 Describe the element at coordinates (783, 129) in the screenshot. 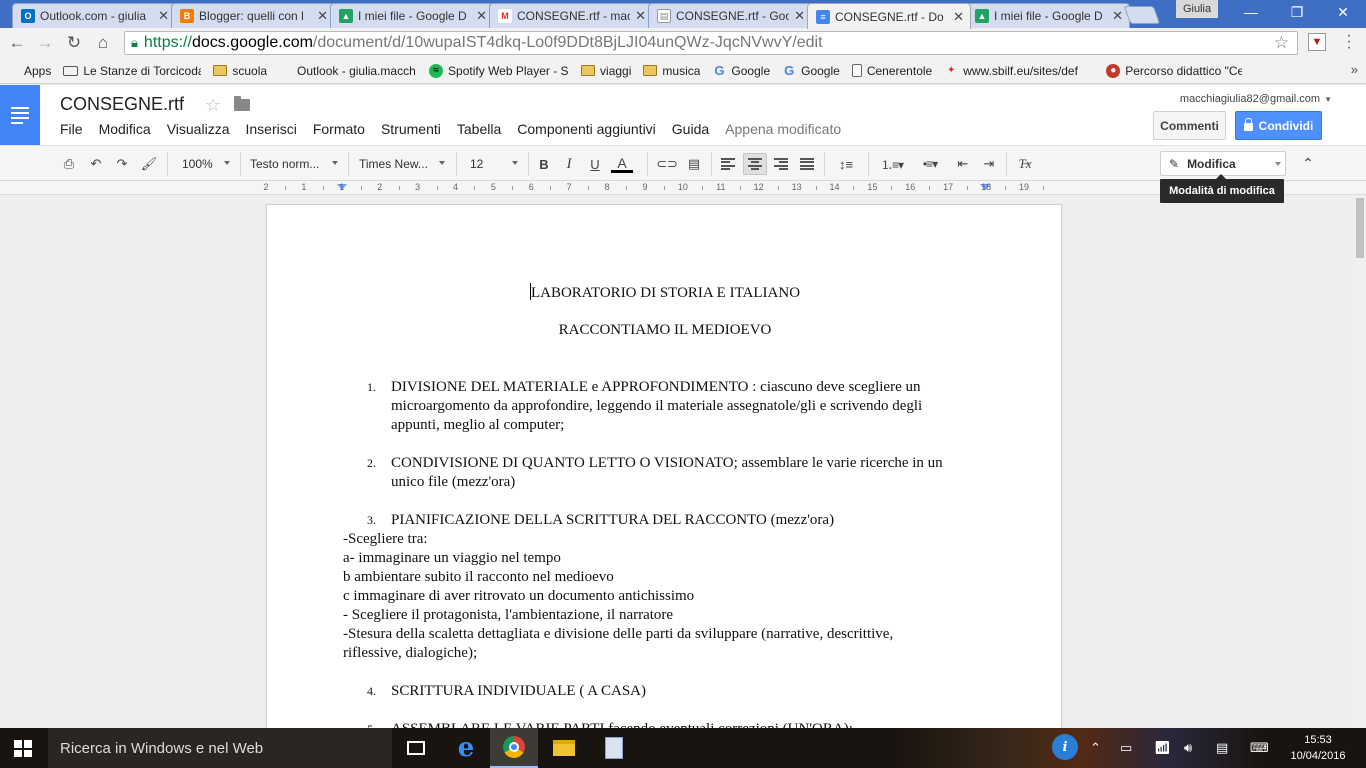

I see `save-status: Appena modificato` at that location.